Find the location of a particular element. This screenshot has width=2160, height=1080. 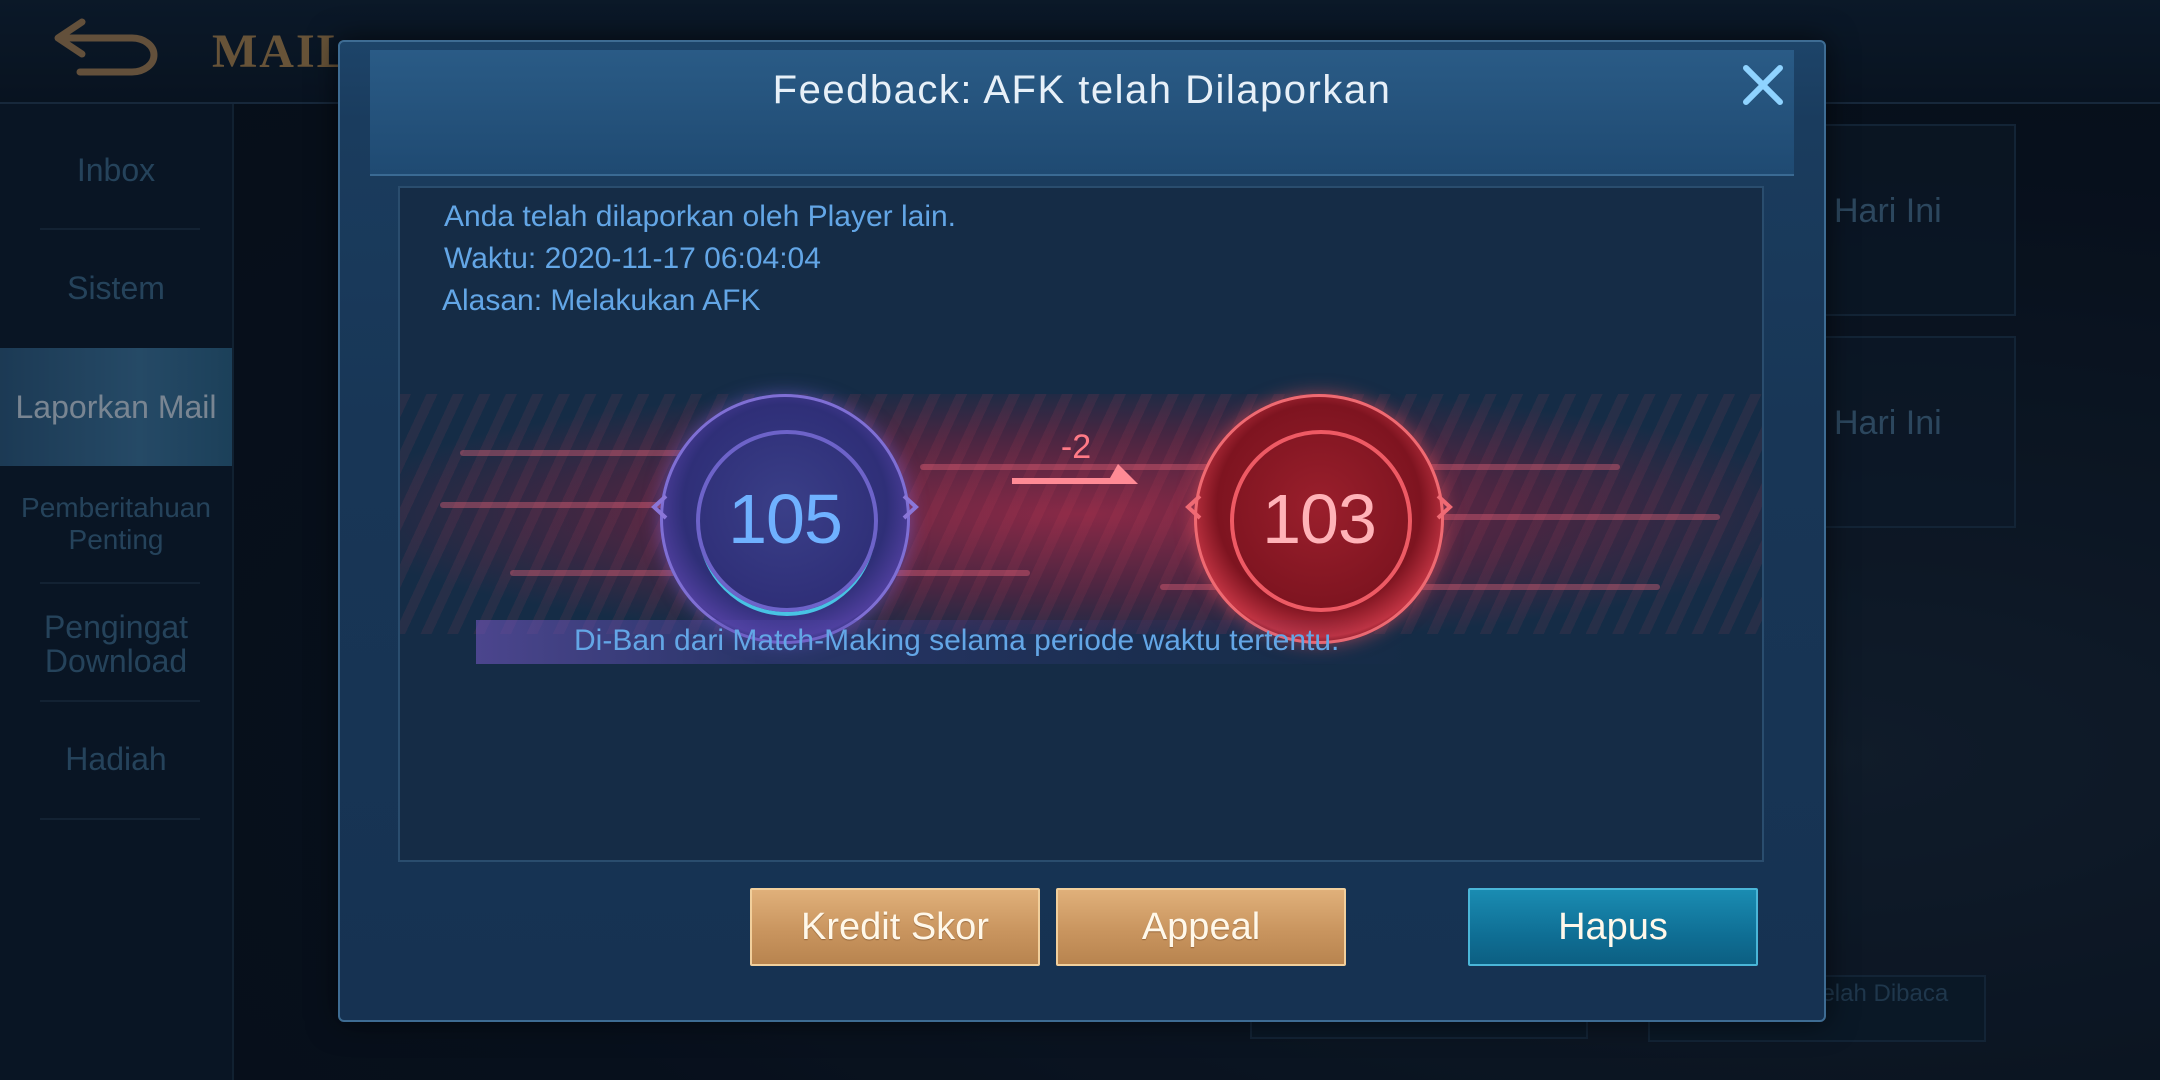

credit-score-before: 105 is located at coordinates (785, 519).